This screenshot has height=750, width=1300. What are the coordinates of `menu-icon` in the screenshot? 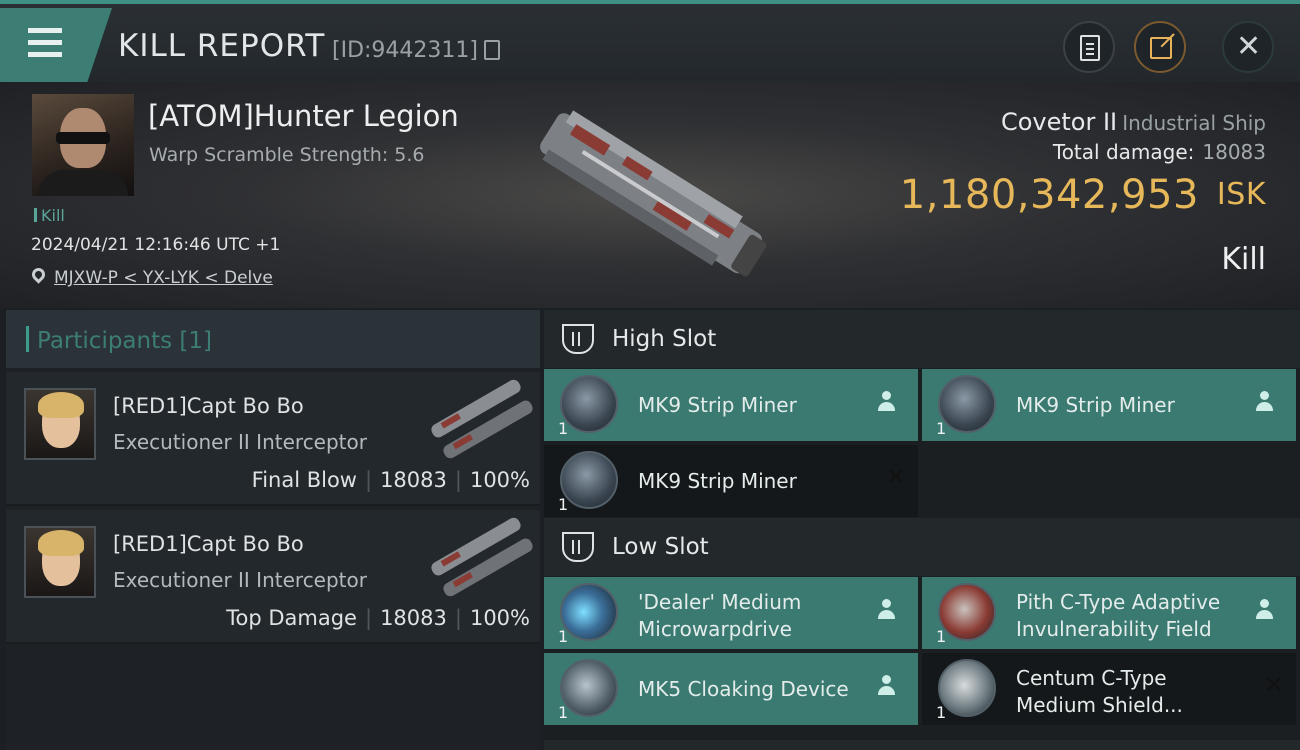 It's located at (45, 30).